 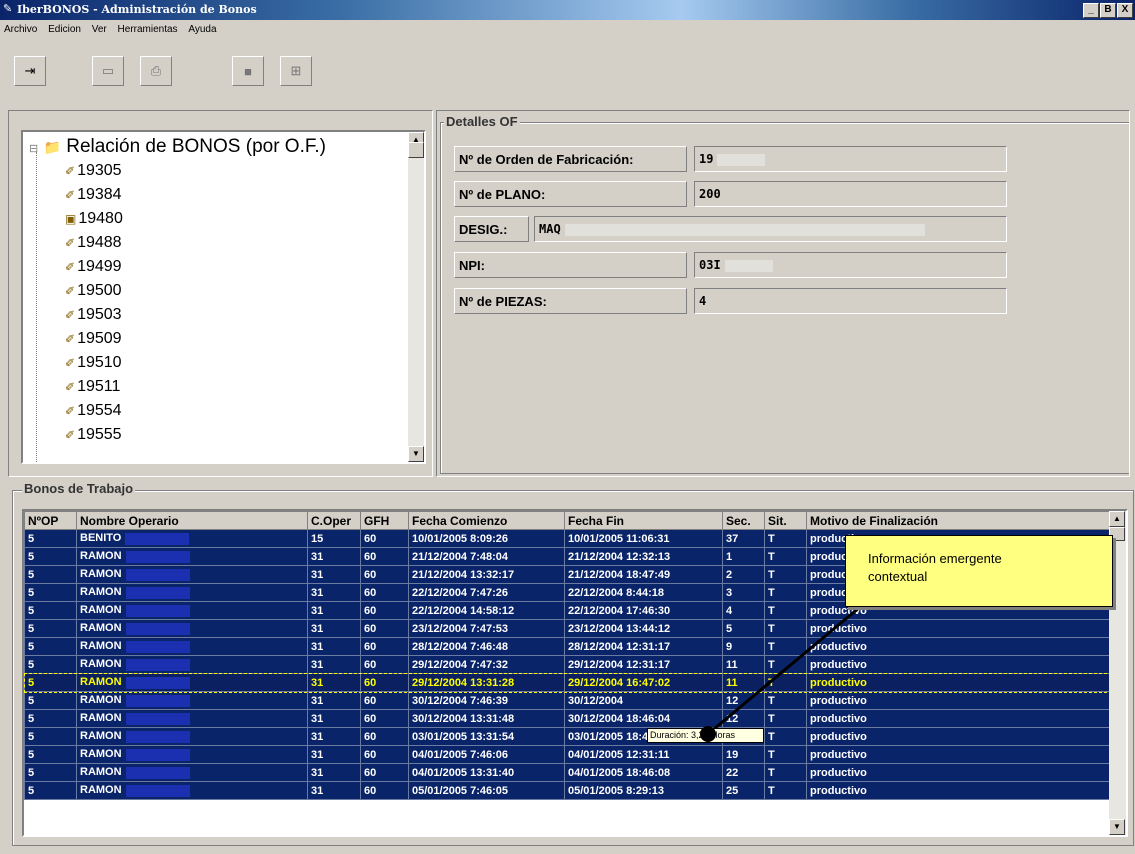 I want to click on callout-line, so click(x=784, y=670).